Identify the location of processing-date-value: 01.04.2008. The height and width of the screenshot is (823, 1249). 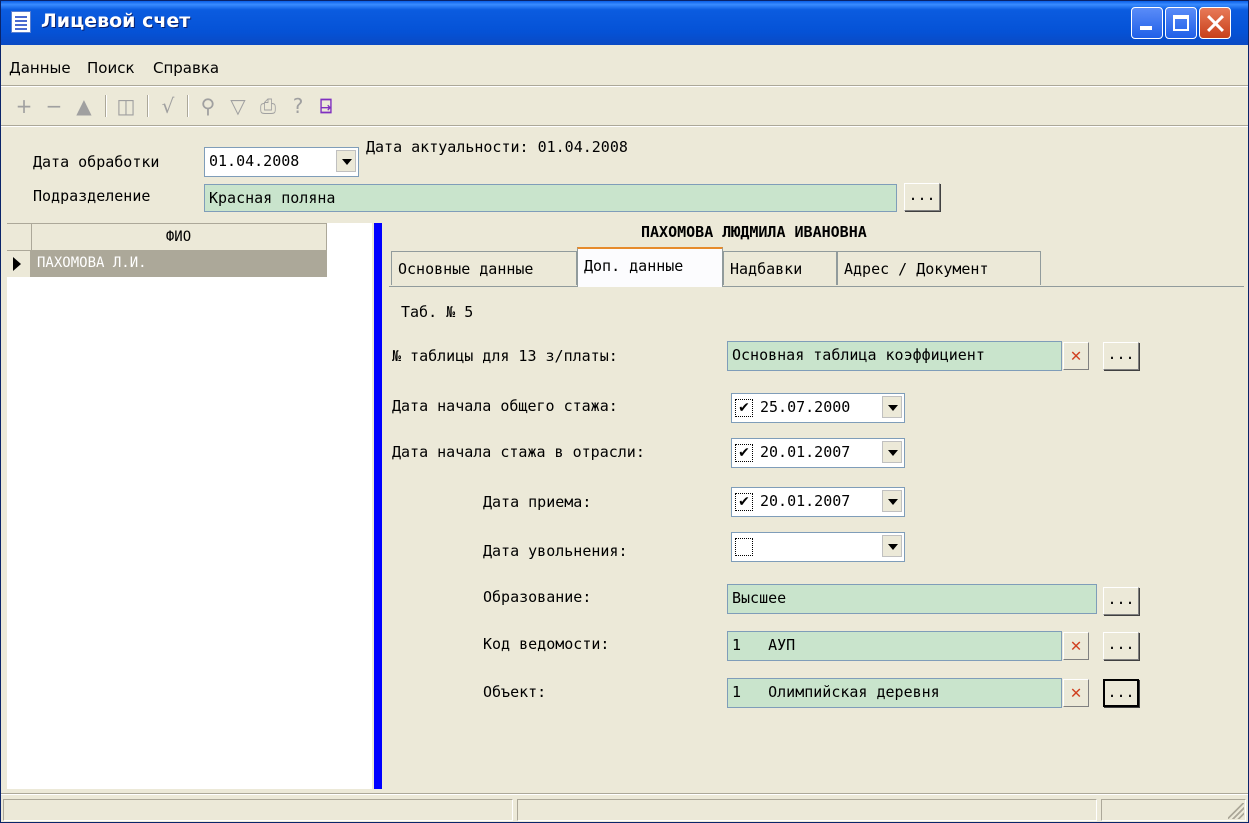
(254, 161).